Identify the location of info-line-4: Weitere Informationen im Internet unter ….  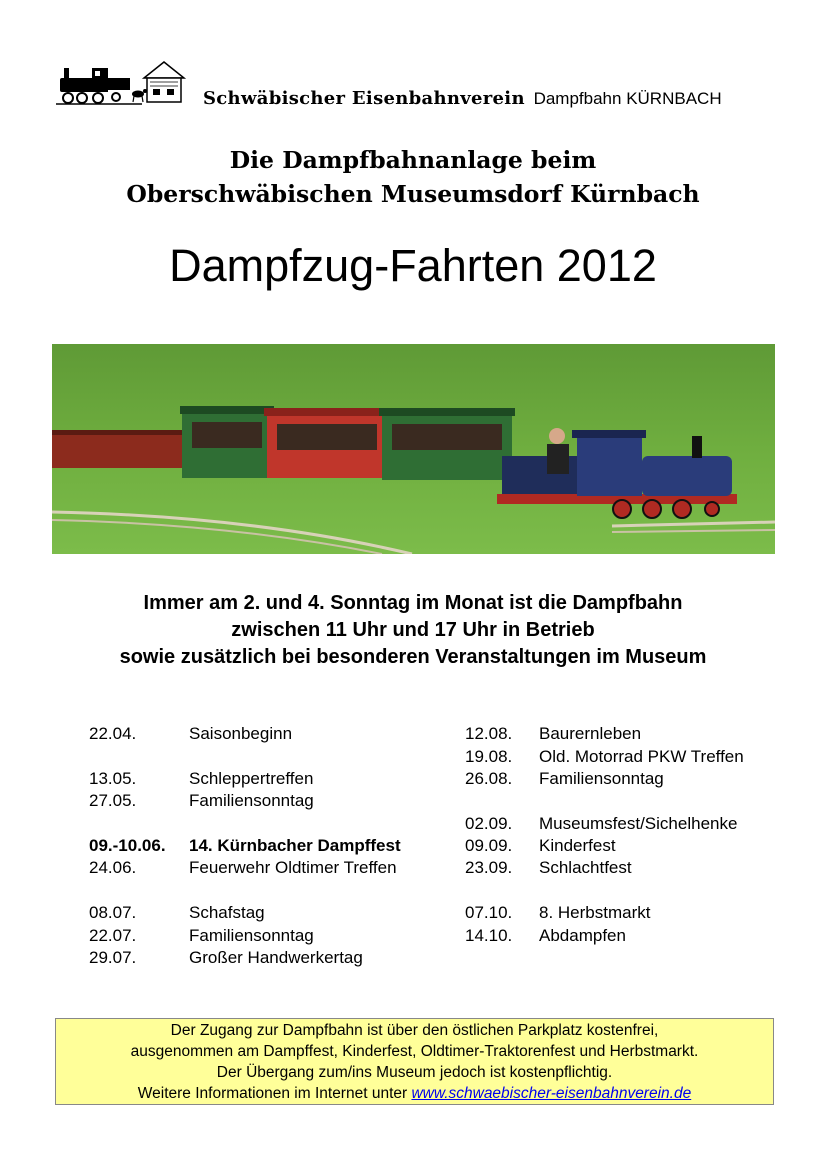
(414, 1093).